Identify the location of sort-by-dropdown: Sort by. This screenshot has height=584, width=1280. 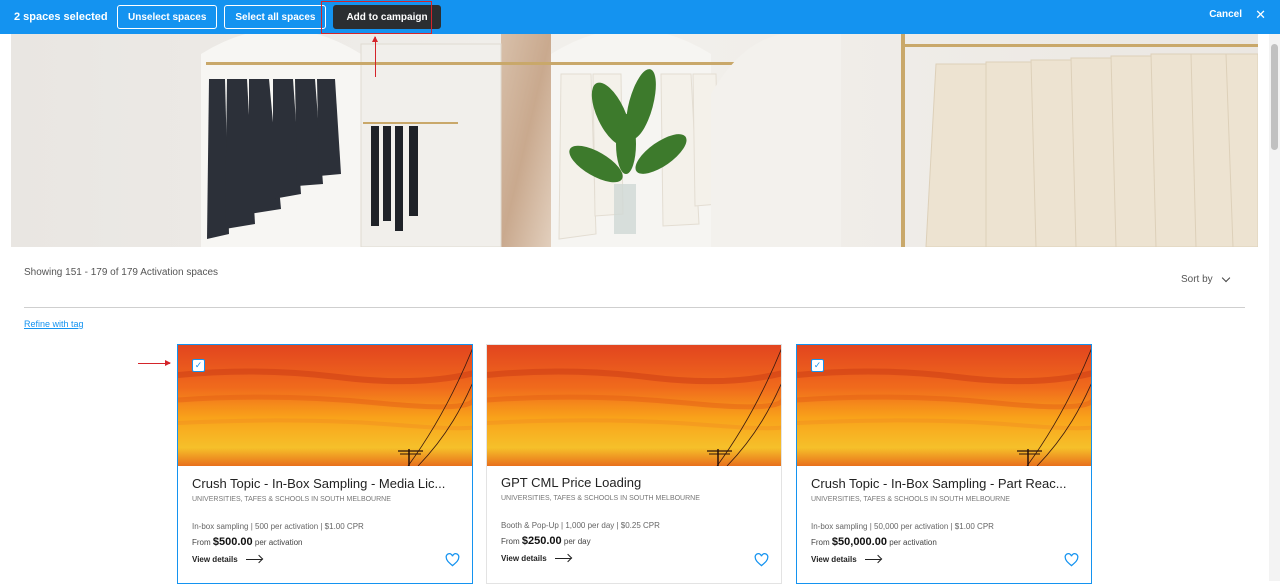
(1205, 279).